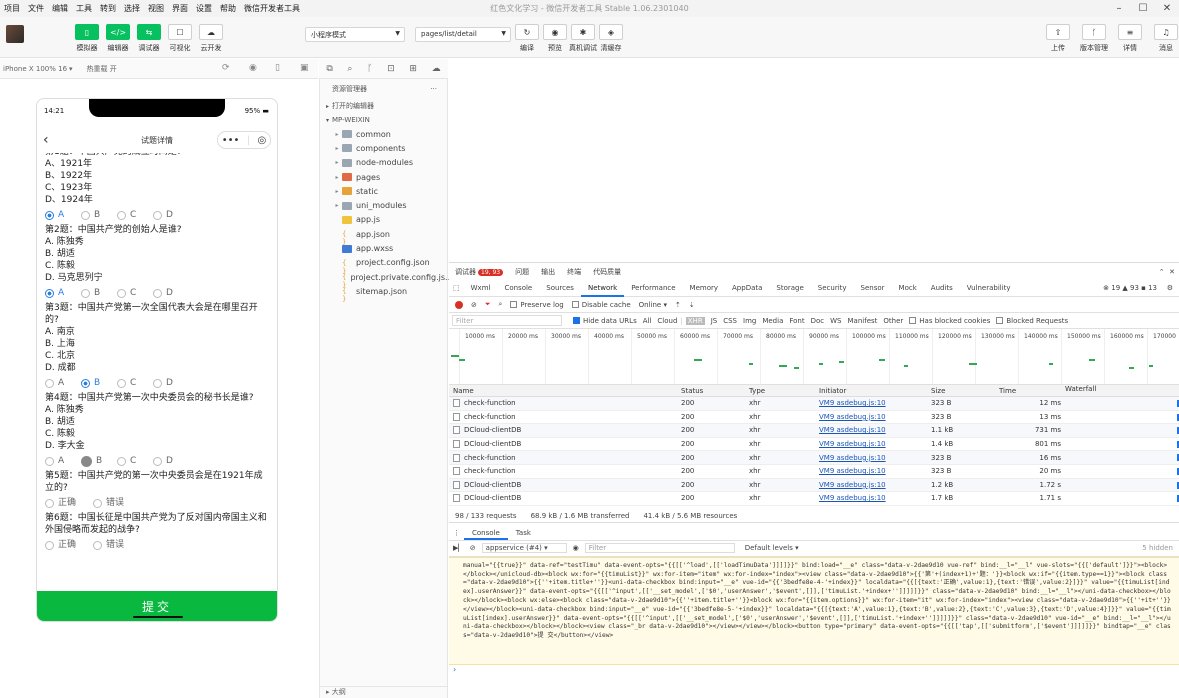  Describe the element at coordinates (383, 106) in the screenshot. I see `open-editors-section: ▸ 打开的编辑器` at that location.